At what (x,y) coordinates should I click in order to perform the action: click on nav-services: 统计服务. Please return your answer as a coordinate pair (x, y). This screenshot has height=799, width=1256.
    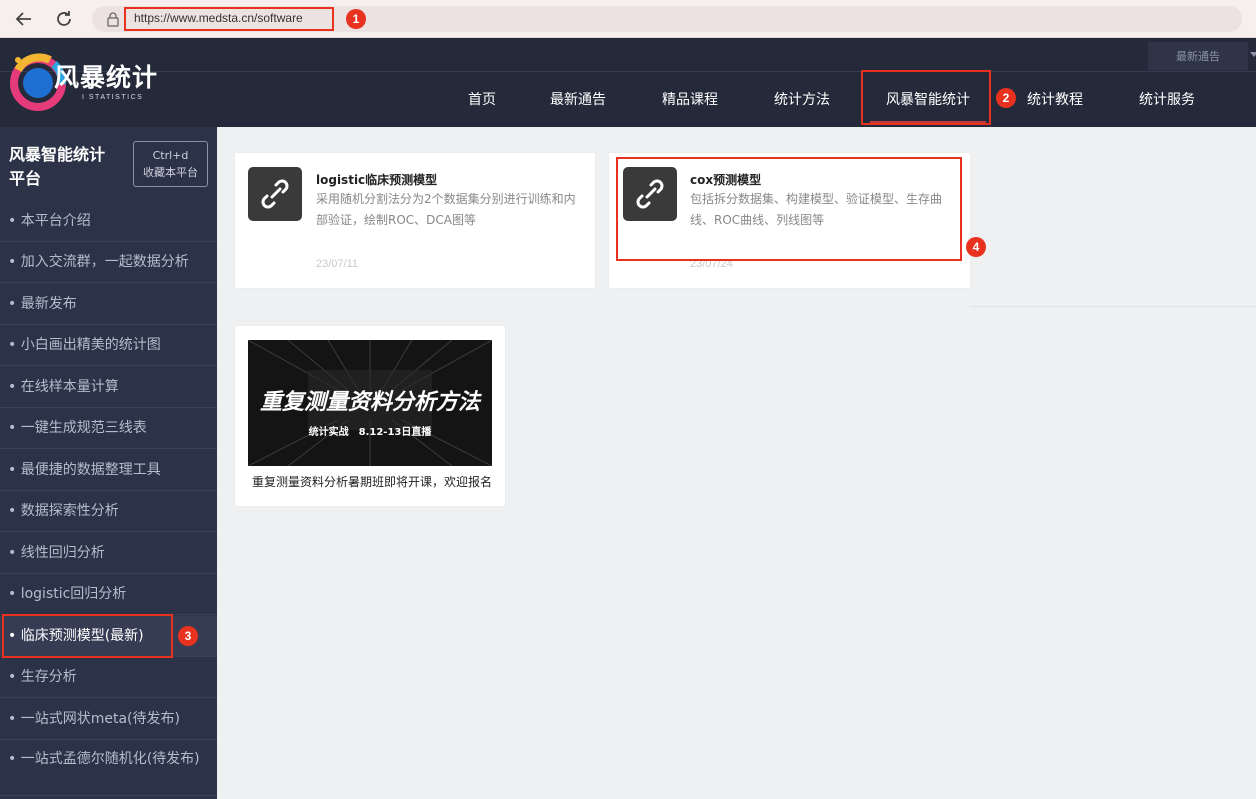
    Looking at the image, I should click on (1167, 100).